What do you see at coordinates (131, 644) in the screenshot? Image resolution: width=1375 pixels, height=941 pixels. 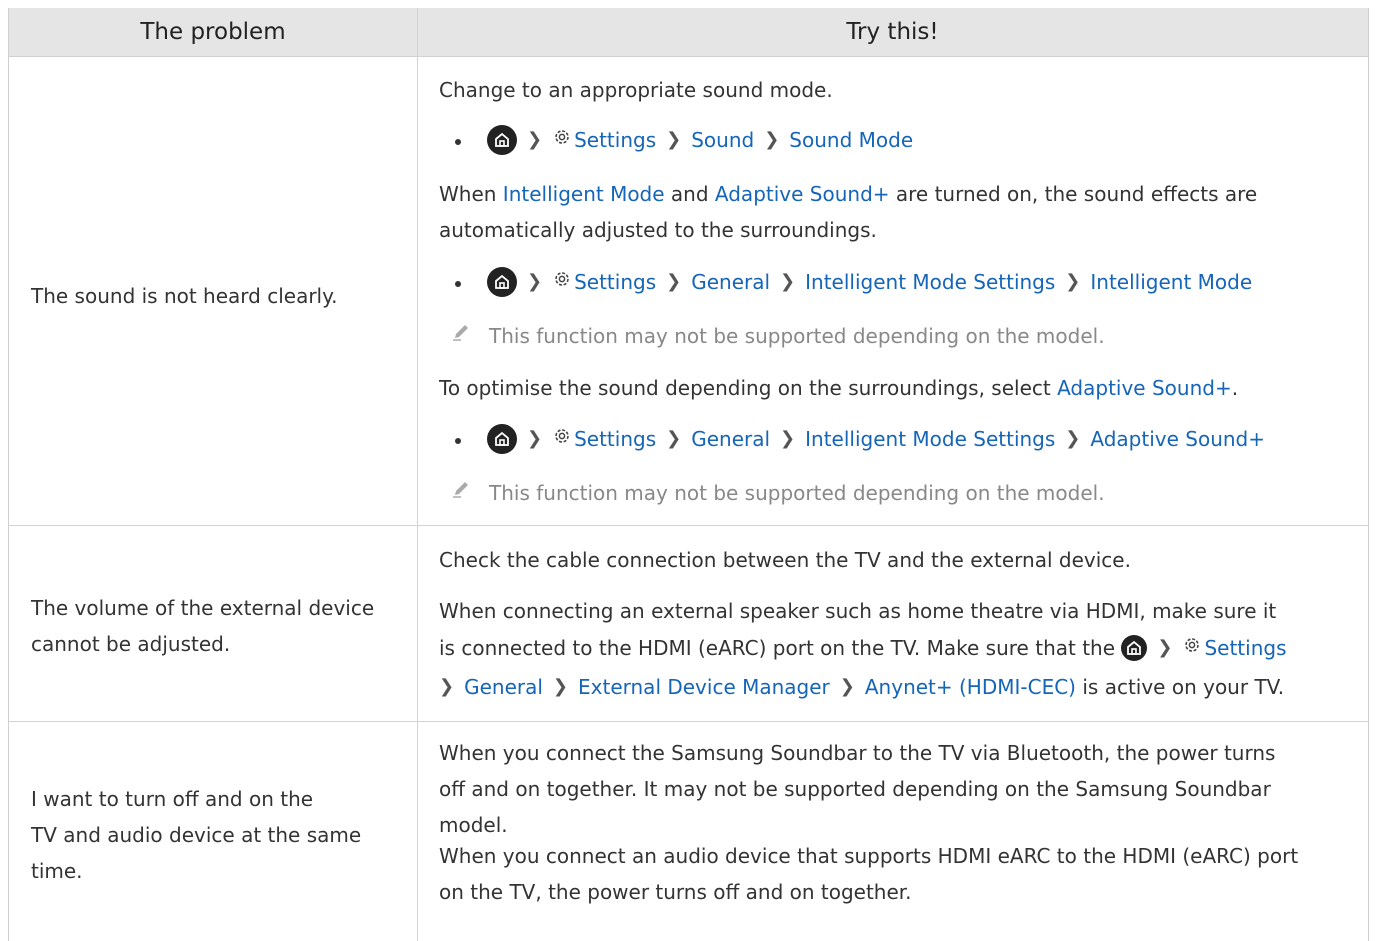 I see `problem-line: cannot be adjusted.` at bounding box center [131, 644].